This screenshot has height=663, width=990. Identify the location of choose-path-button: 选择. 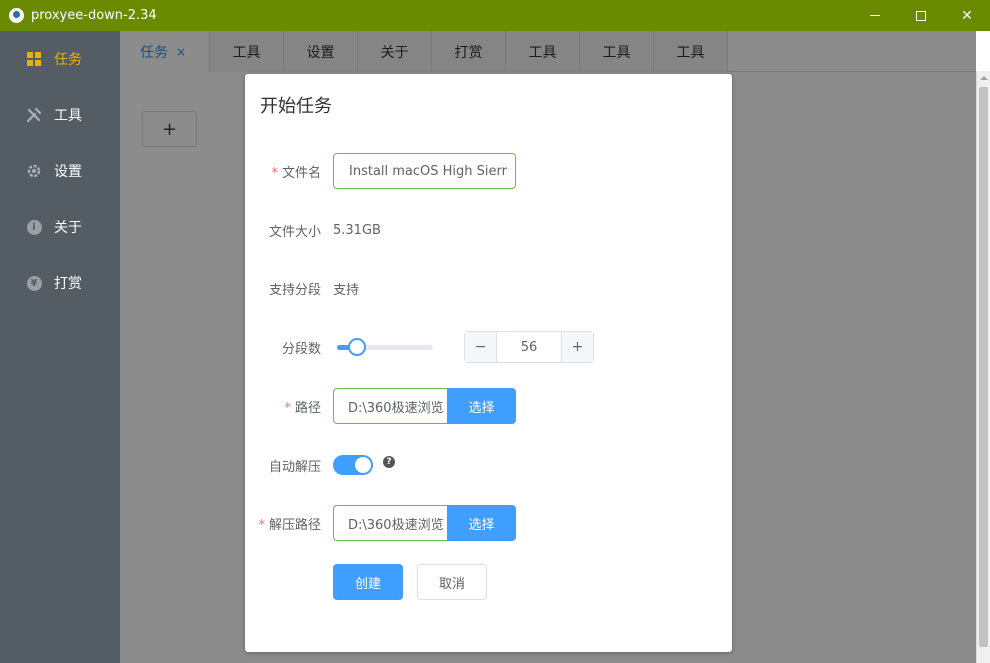
(481, 406).